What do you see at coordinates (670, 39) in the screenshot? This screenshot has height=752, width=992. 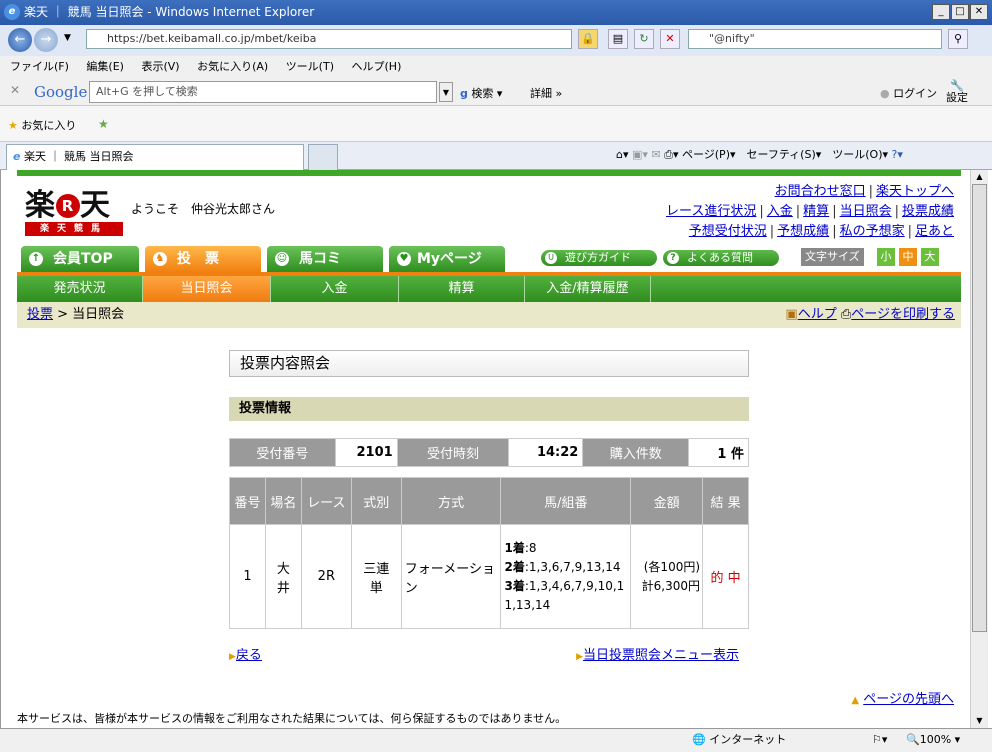 I see `stop-icon: ✕` at bounding box center [670, 39].